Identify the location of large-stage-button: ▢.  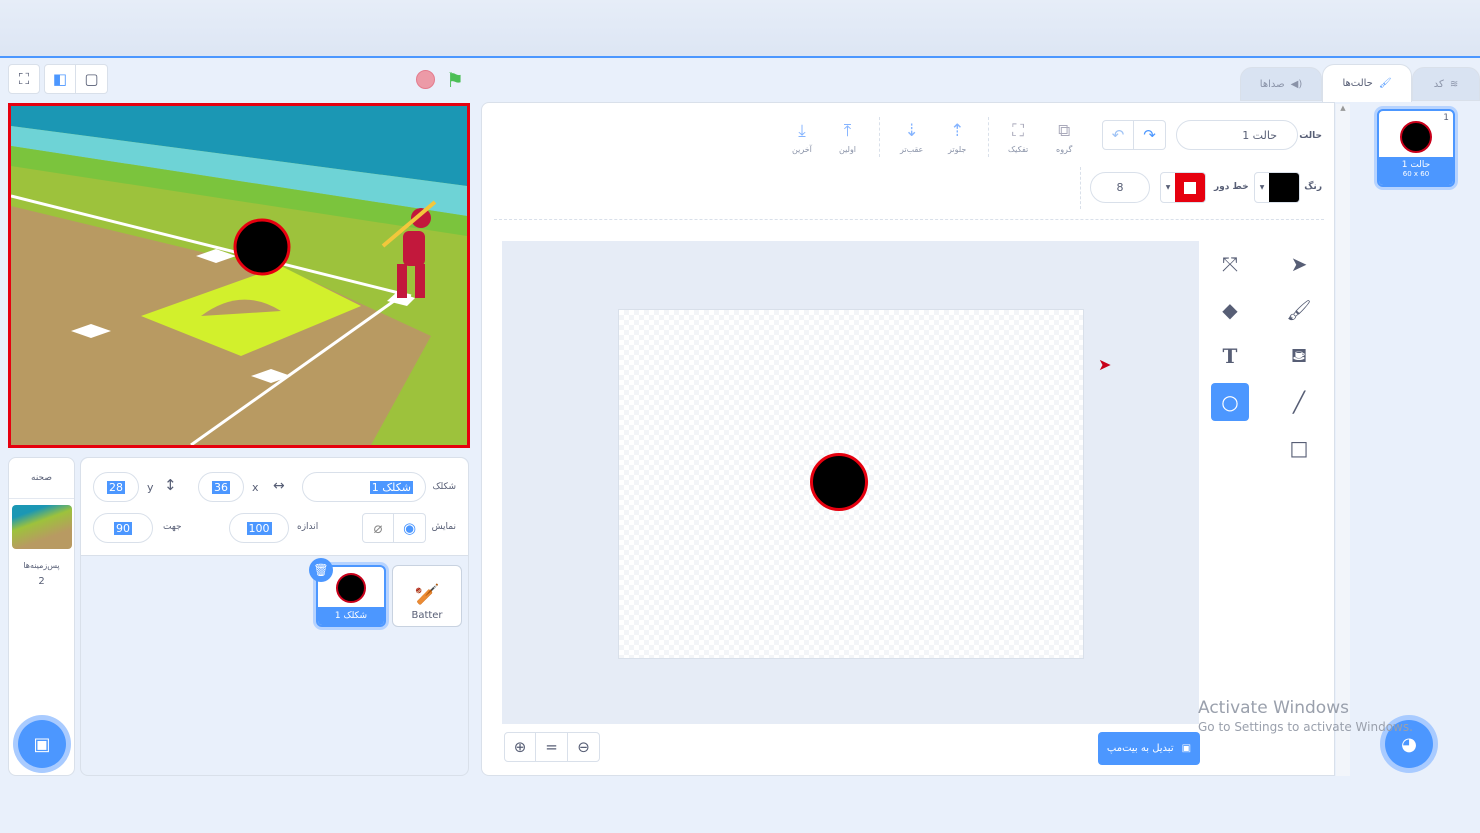
(92, 79).